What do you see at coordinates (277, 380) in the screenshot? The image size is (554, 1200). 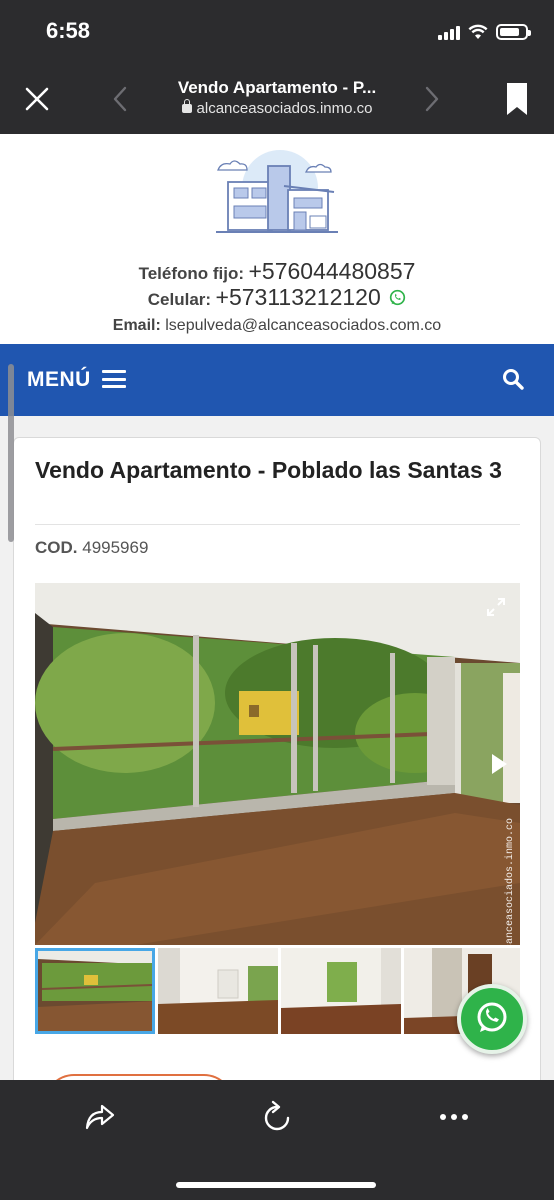 I see `menu-bar: MENÚ` at bounding box center [277, 380].